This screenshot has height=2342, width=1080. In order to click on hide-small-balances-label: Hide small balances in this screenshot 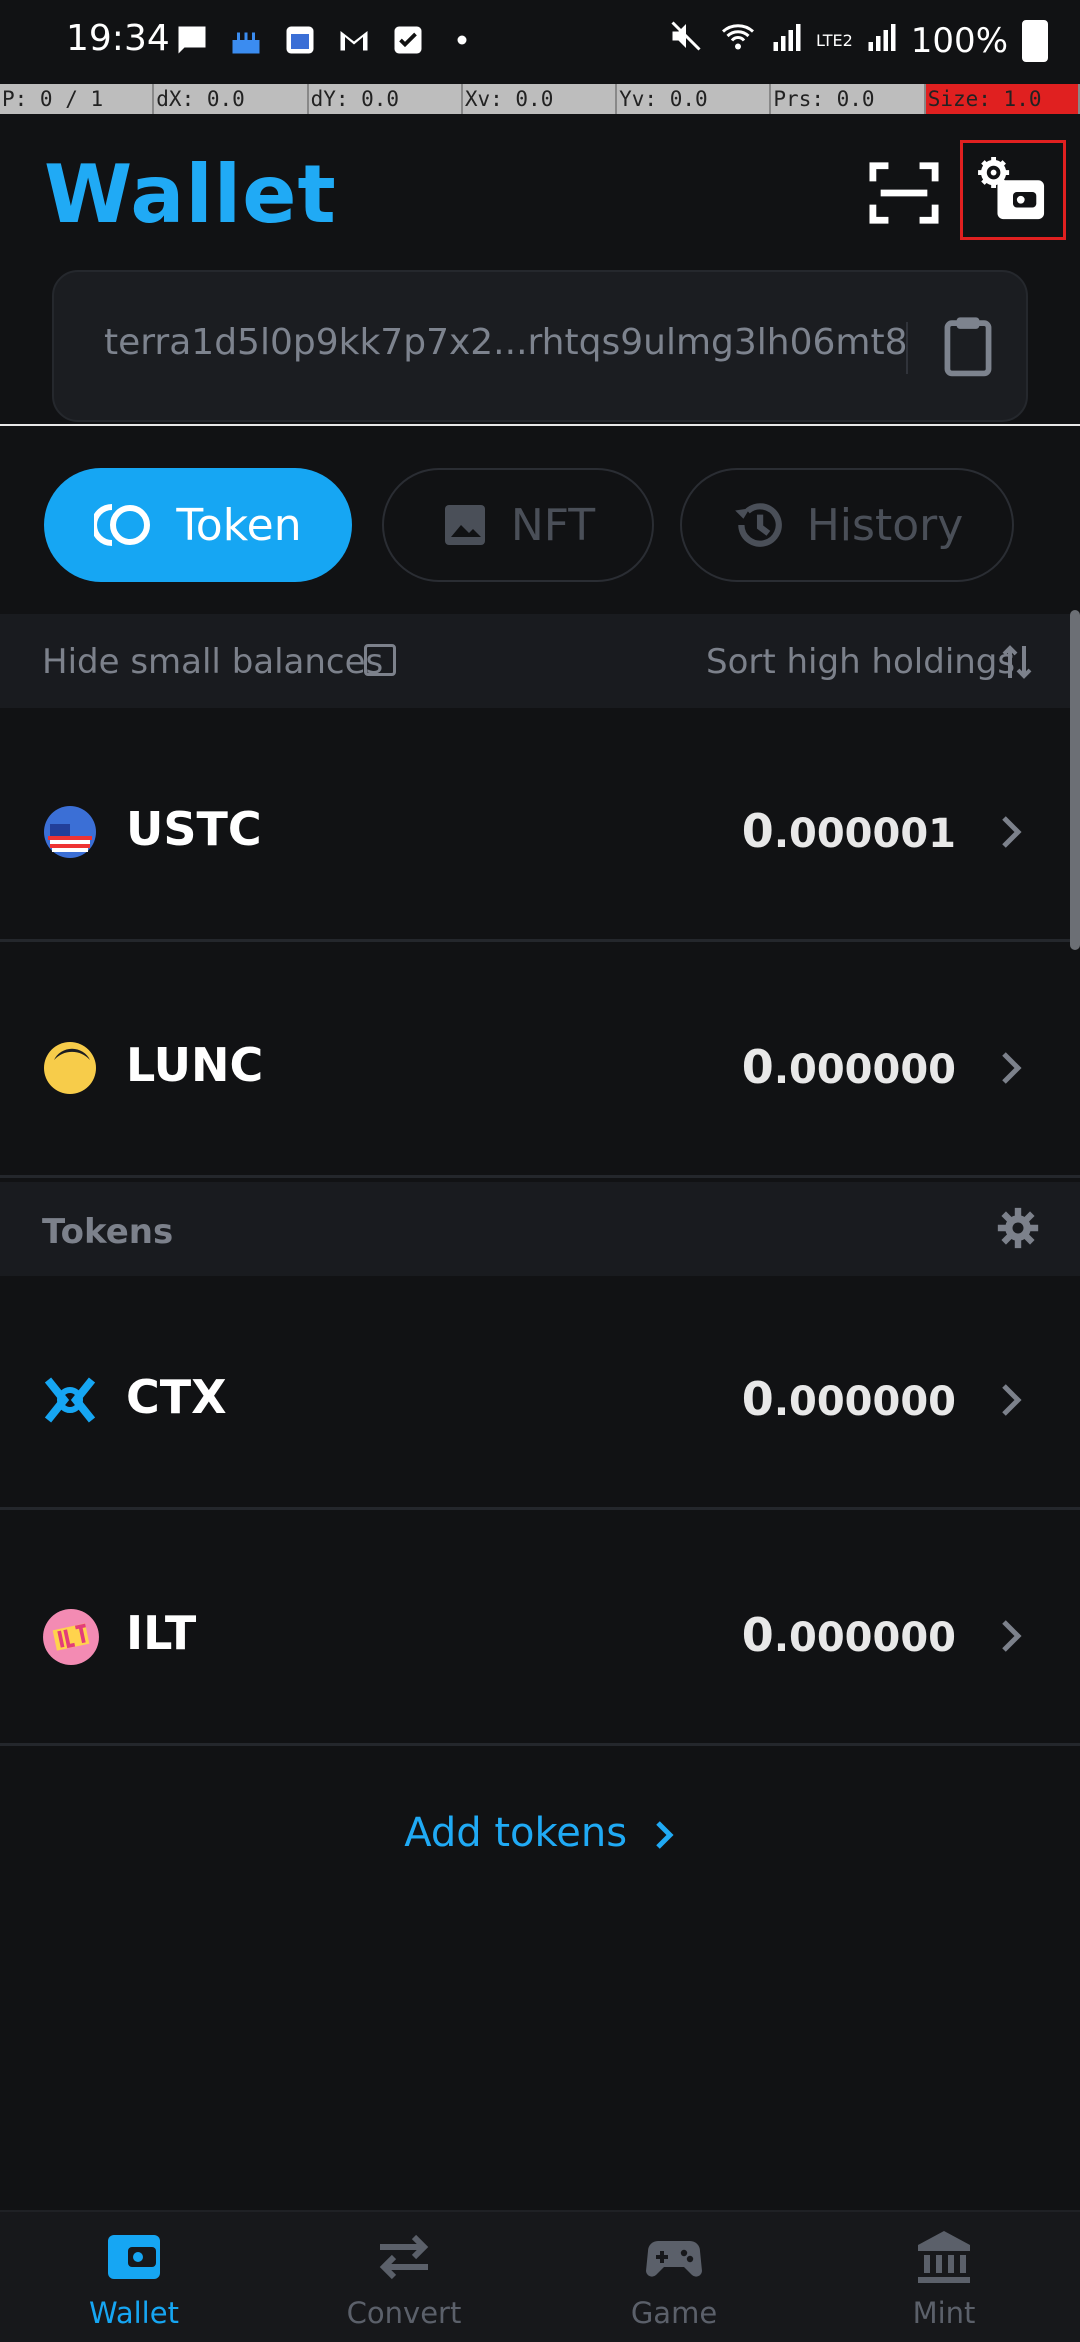, I will do `click(213, 662)`.